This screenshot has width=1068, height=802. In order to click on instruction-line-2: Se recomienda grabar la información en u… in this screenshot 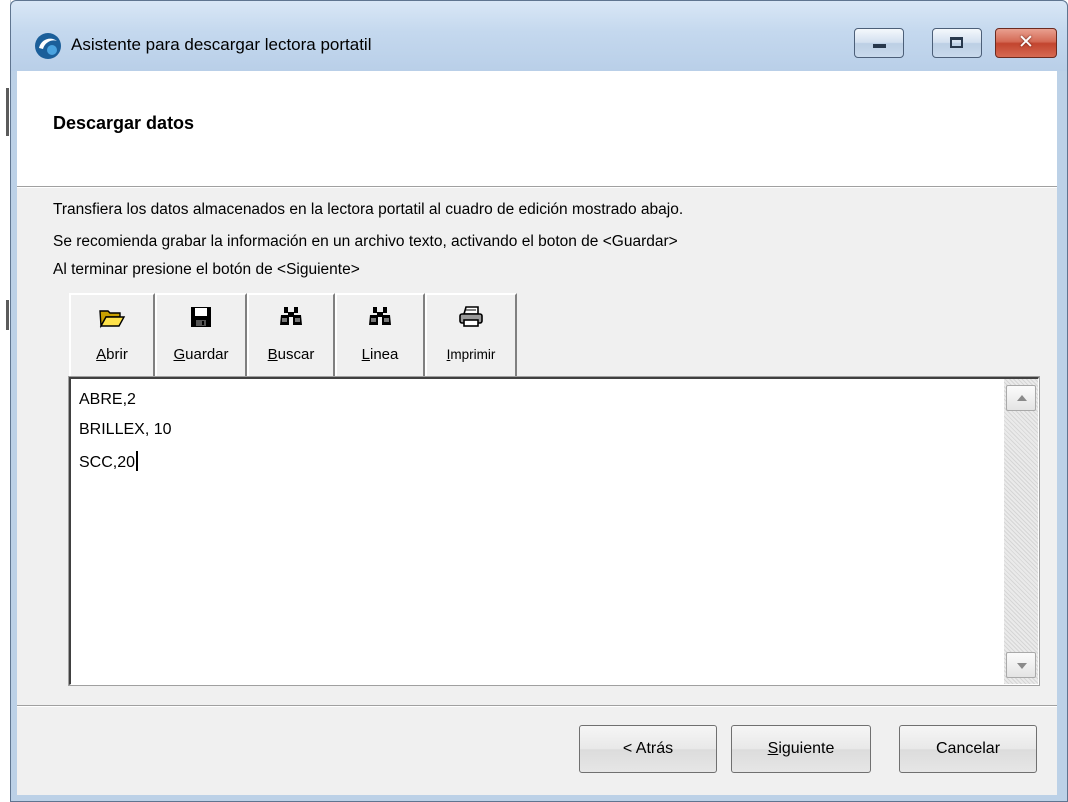, I will do `click(365, 241)`.